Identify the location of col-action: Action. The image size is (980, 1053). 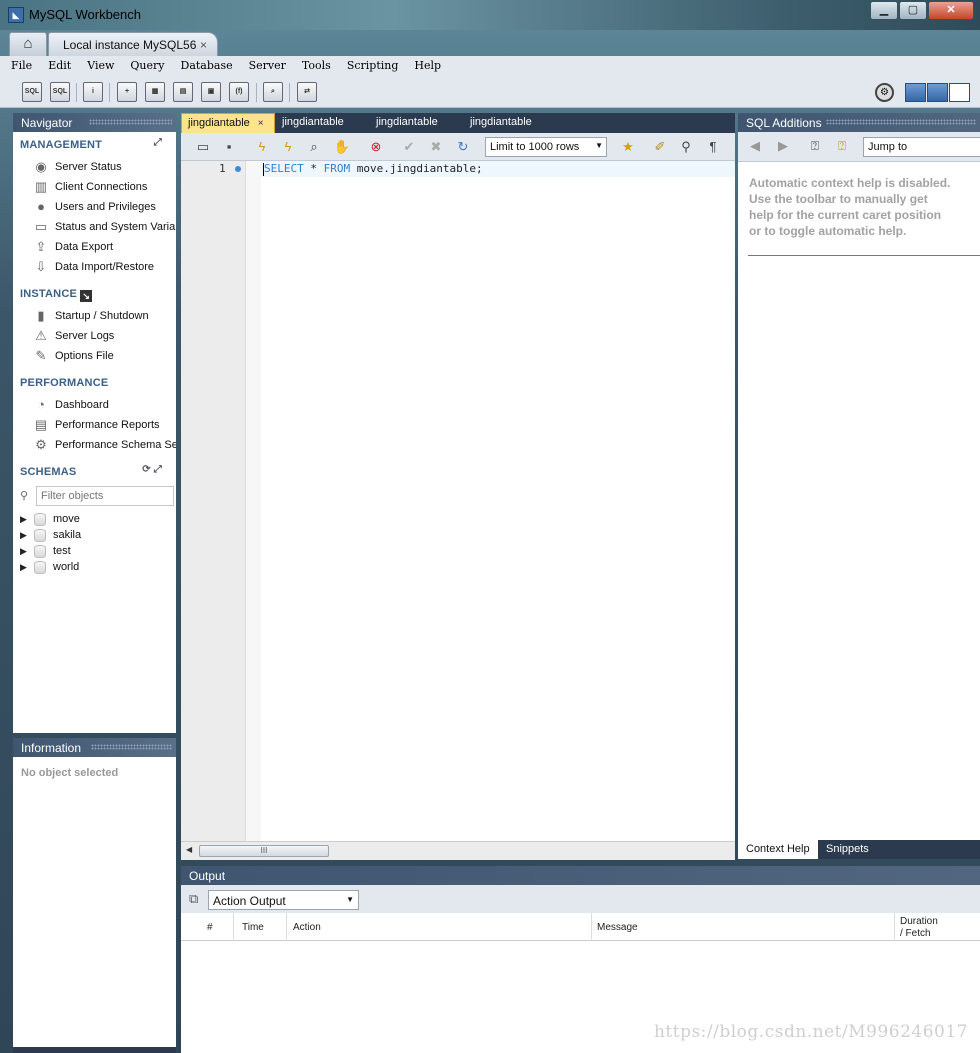
(307, 927).